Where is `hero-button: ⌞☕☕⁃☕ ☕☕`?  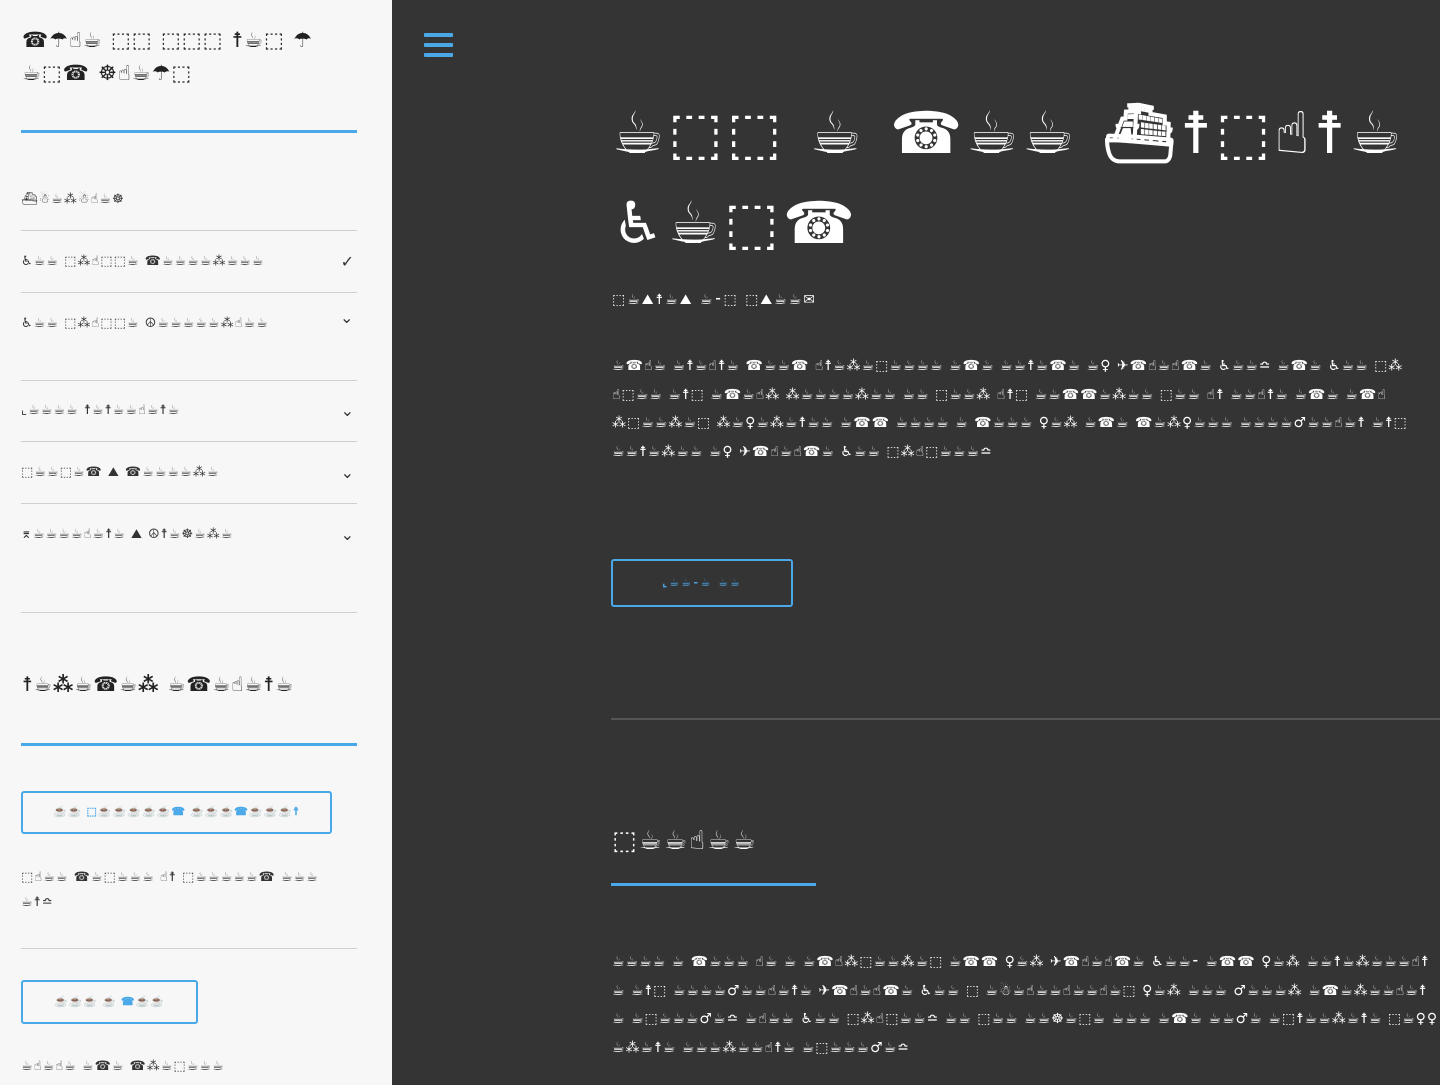 hero-button: ⌞☕☕⁃☕ ☕☕ is located at coordinates (702, 583).